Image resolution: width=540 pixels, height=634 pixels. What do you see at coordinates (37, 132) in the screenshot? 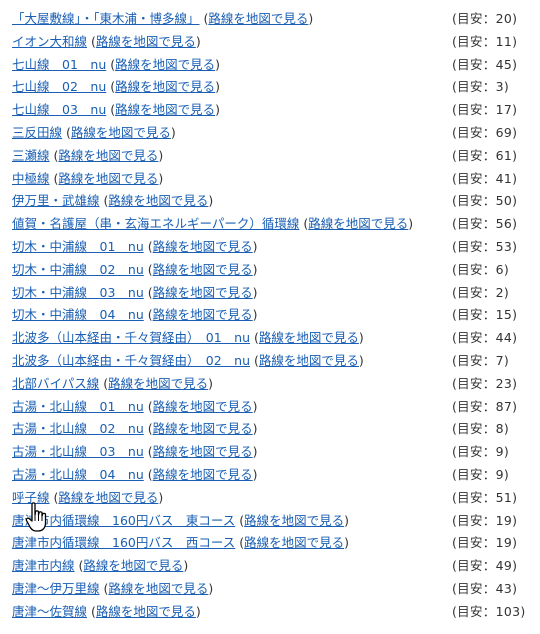
I see `route-name-link: 三反田線` at bounding box center [37, 132].